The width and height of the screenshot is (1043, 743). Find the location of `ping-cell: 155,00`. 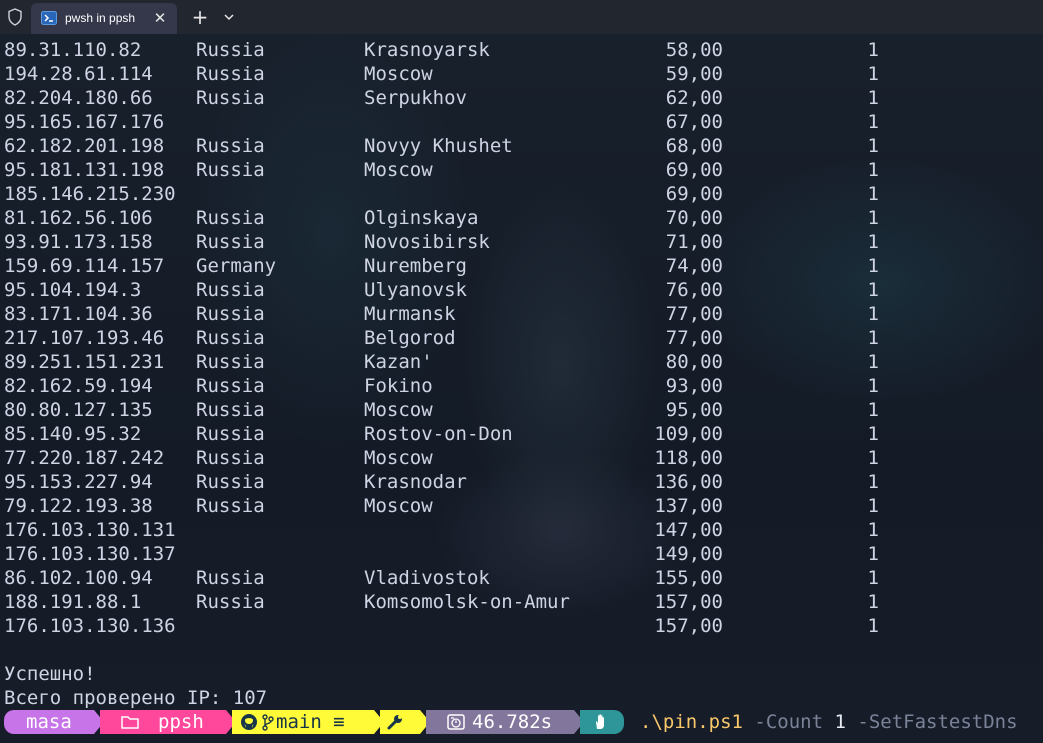

ping-cell: 155,00 is located at coordinates (688, 578).